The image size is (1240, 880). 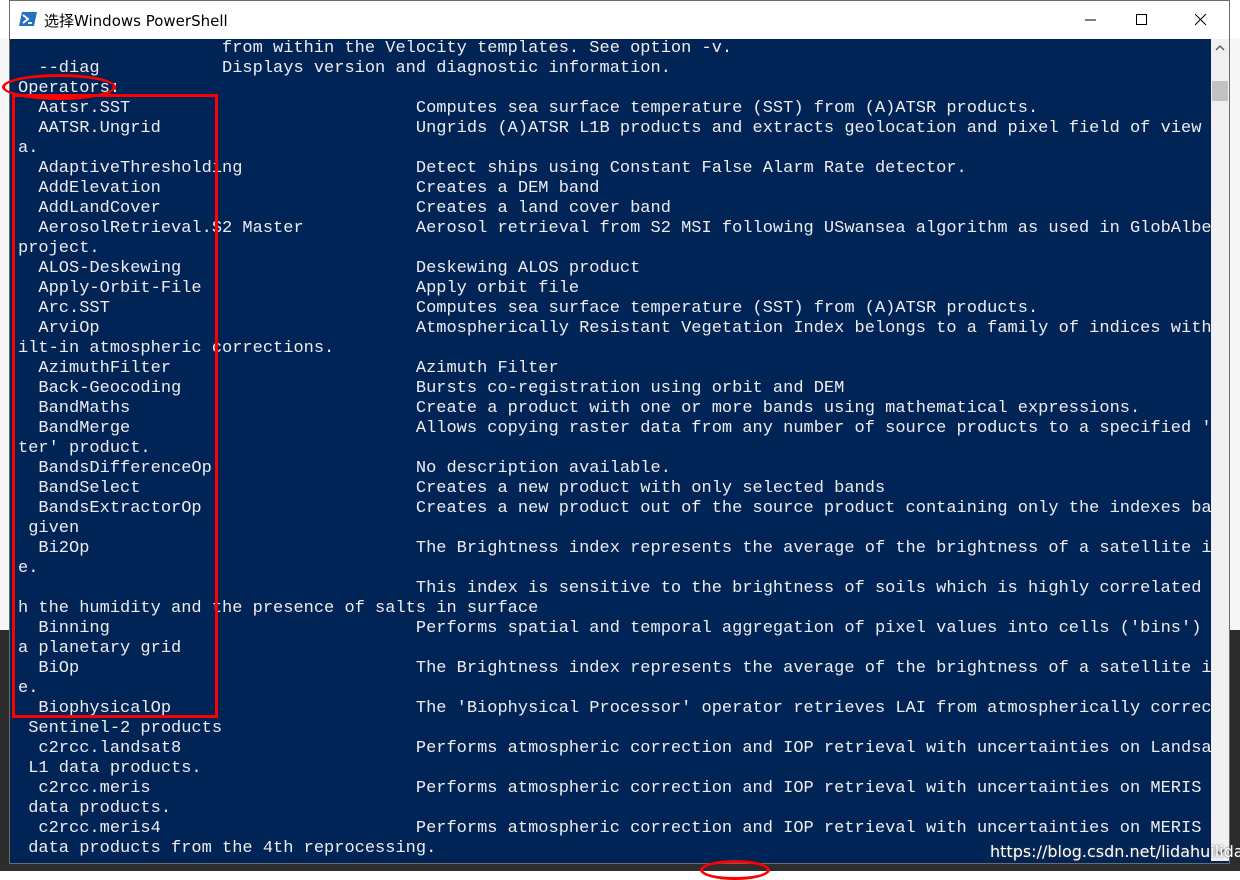 I want to click on console-line: data products from the 4th reprocessing., so click(x=227, y=848).